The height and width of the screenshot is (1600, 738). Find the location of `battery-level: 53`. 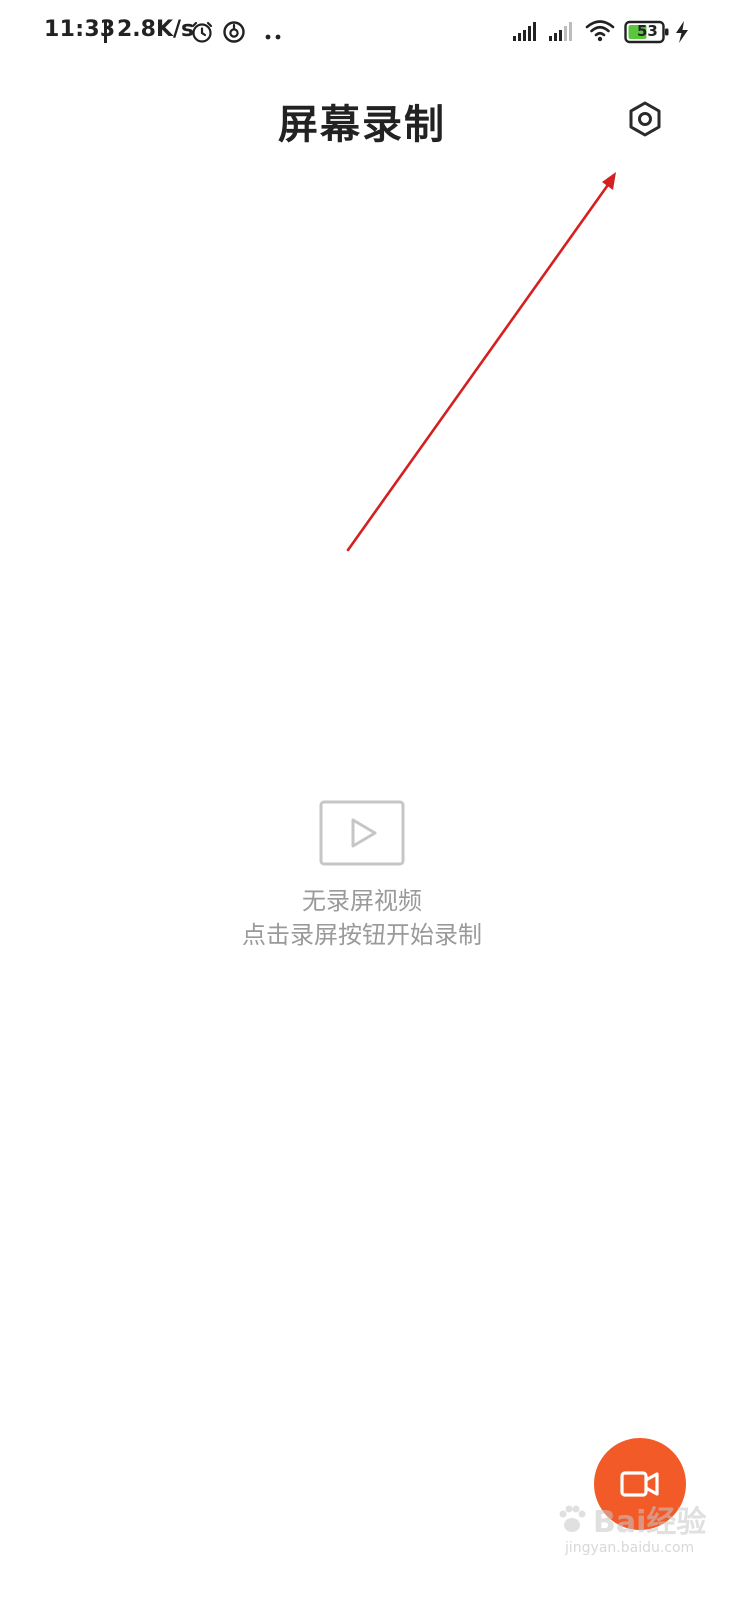

battery-level: 53 is located at coordinates (647, 31).